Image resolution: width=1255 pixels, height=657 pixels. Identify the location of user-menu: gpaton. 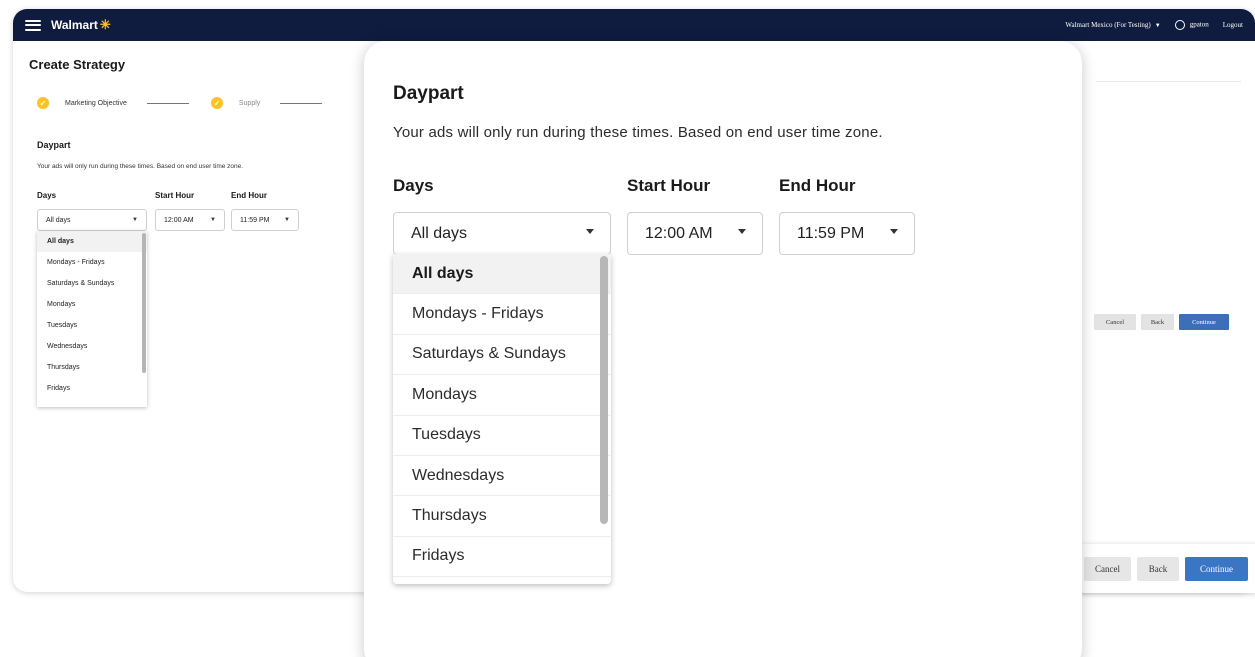
(1191, 25).